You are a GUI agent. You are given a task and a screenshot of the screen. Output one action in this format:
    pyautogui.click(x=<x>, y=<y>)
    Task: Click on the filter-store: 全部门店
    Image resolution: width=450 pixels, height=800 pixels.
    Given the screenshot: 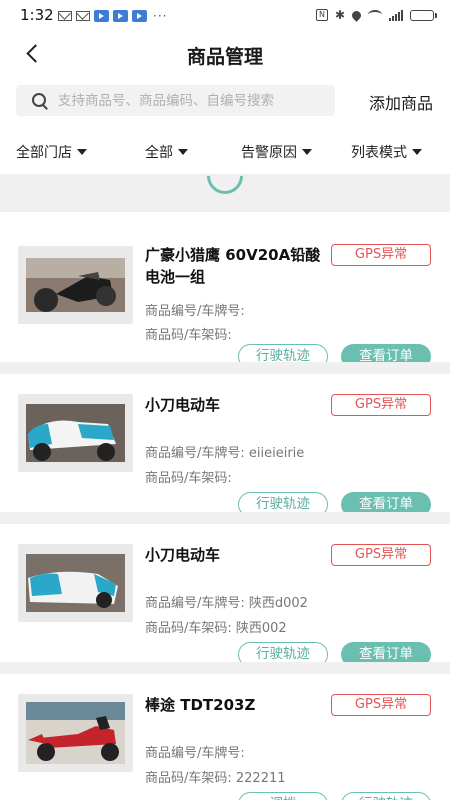 What is the action you would take?
    pyautogui.click(x=51, y=152)
    